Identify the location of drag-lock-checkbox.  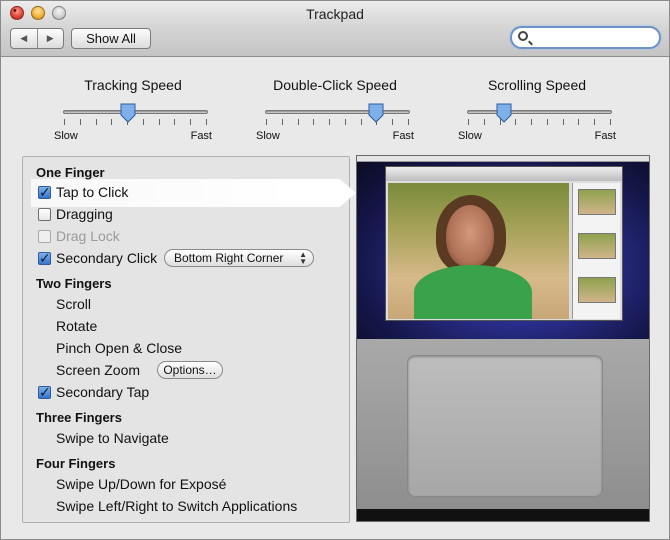
(44, 236).